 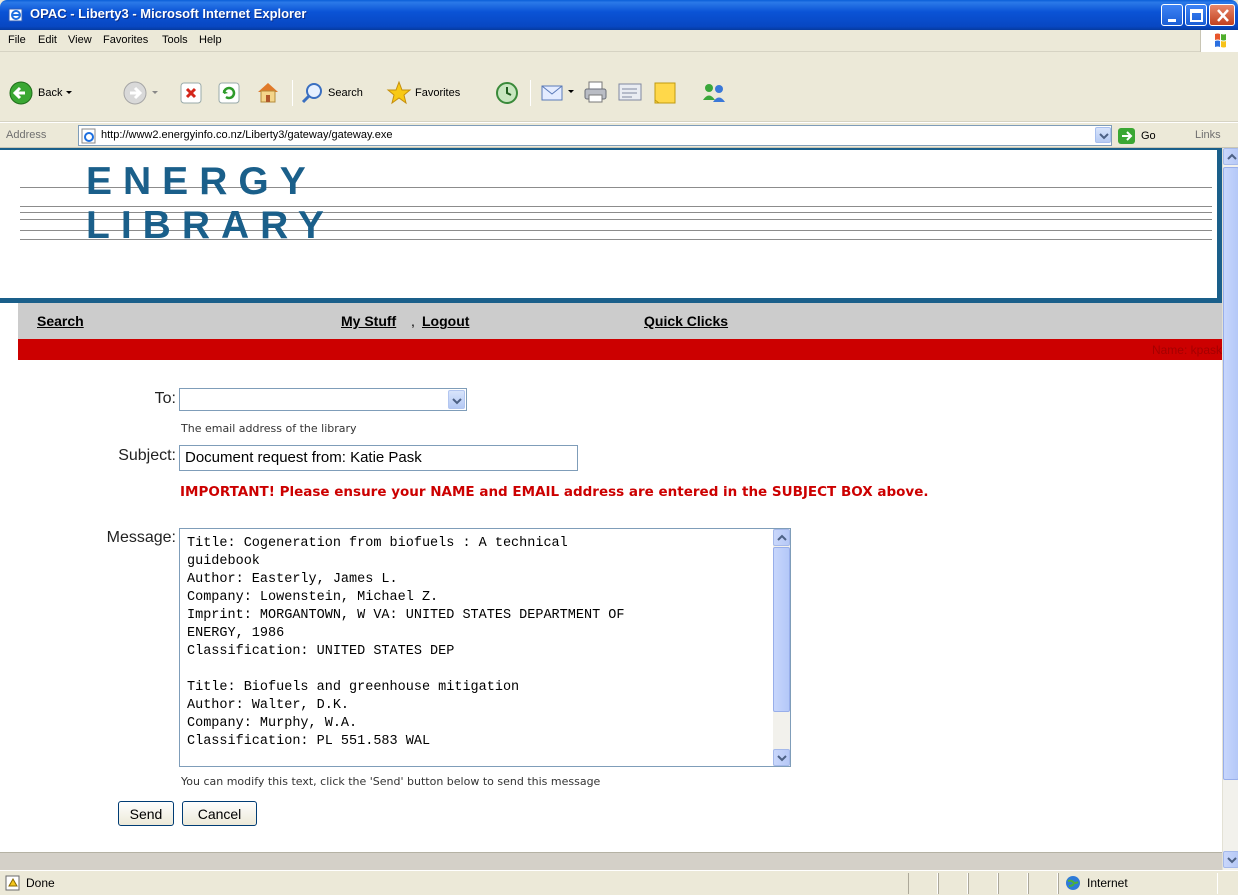 What do you see at coordinates (272, 723) in the screenshot?
I see `message-line: Company: Murphy, W.A.` at bounding box center [272, 723].